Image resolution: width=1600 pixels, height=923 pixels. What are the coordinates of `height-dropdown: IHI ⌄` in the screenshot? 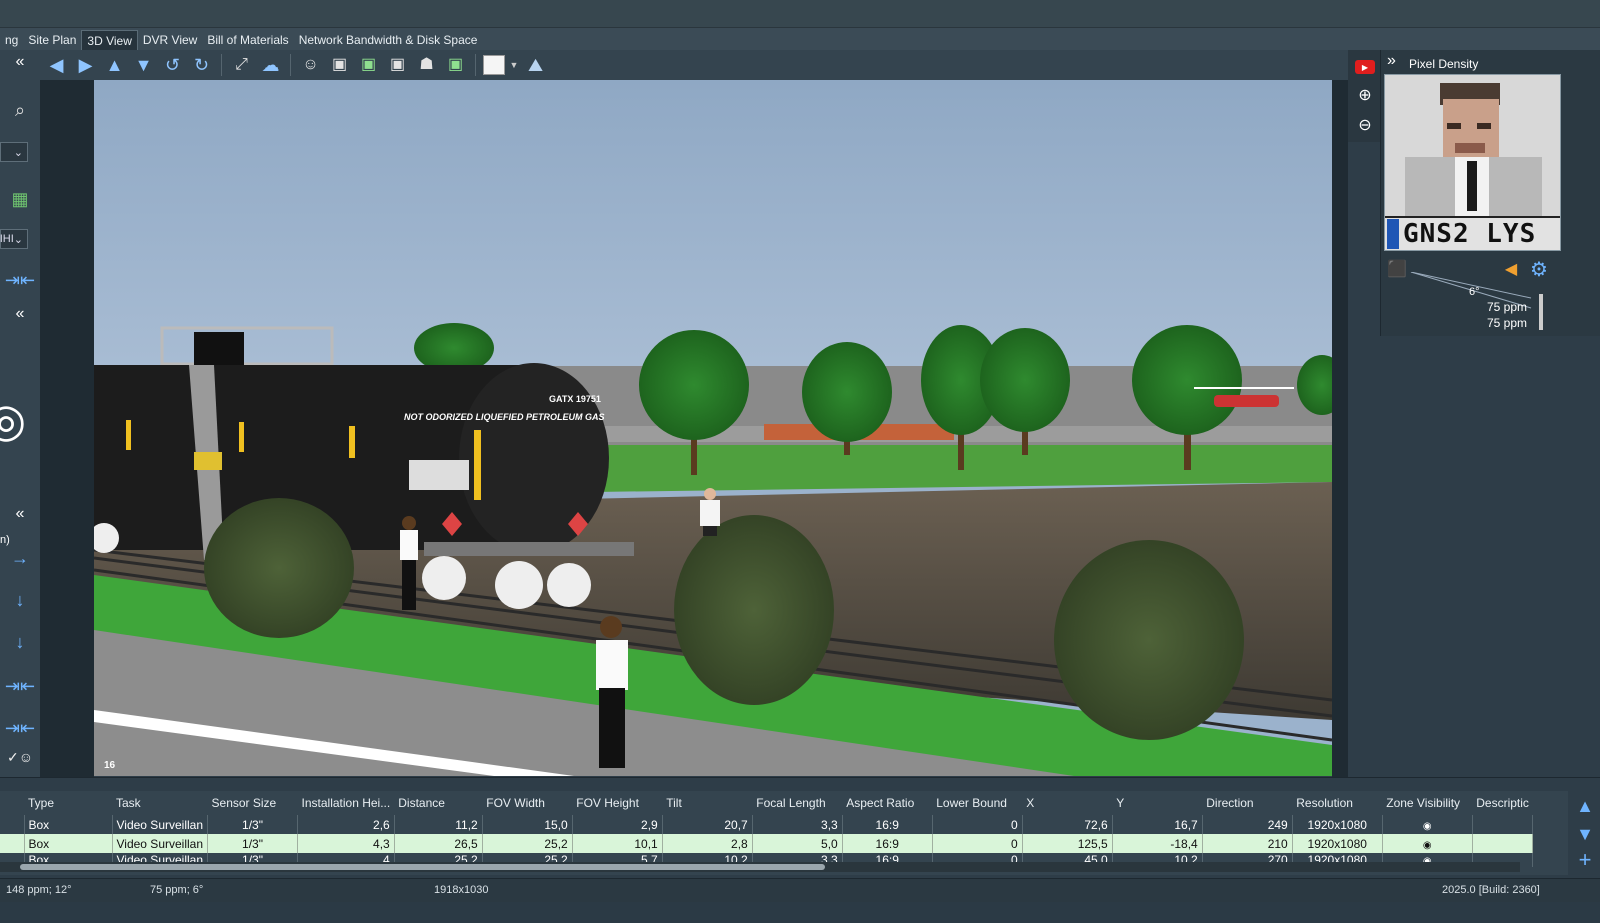 It's located at (14, 239).